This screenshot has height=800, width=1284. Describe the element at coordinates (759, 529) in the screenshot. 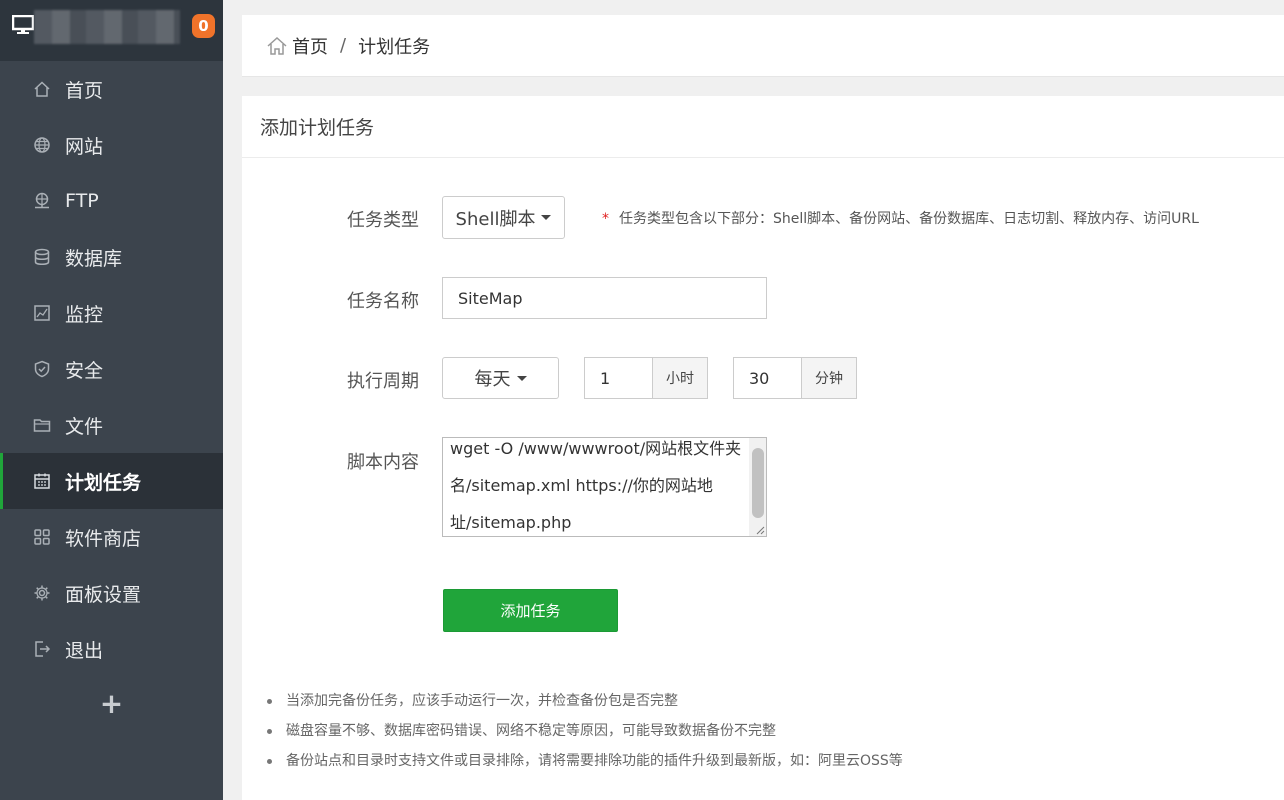

I see `resize-grip-icon` at that location.